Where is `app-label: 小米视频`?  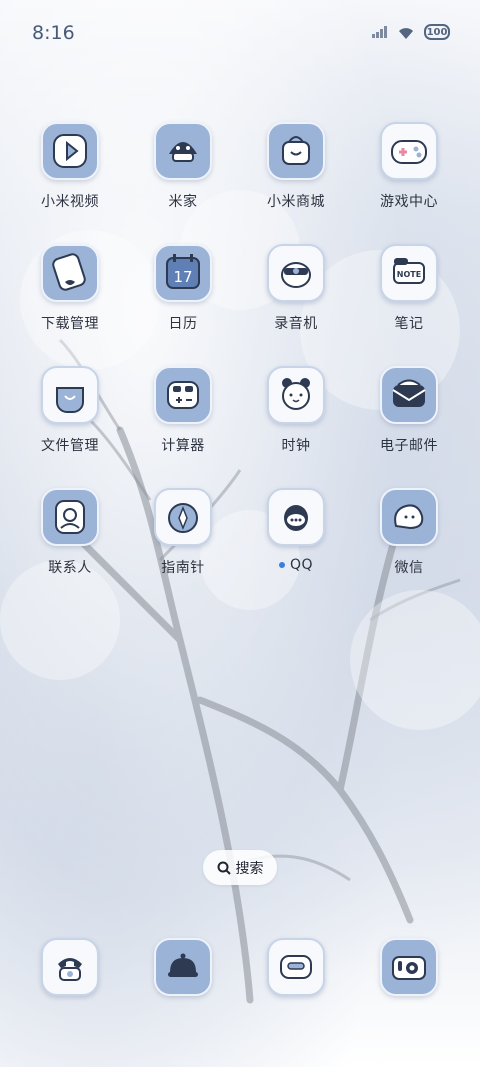
app-label: 小米视频 is located at coordinates (70, 202).